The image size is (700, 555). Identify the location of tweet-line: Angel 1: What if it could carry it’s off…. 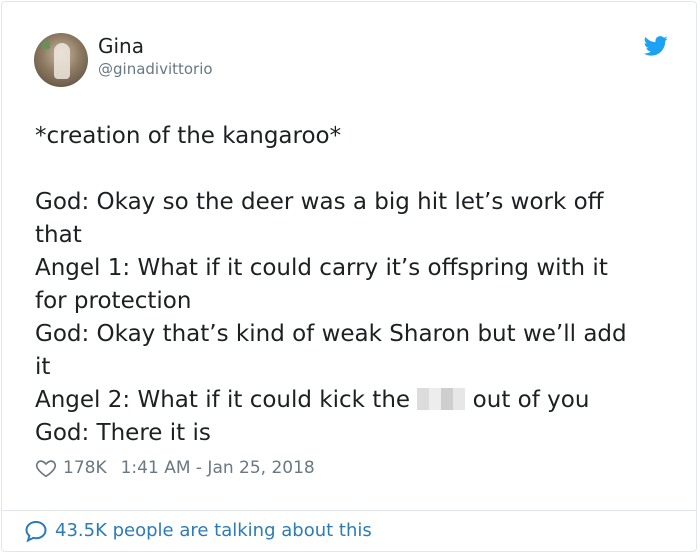
(321, 268).